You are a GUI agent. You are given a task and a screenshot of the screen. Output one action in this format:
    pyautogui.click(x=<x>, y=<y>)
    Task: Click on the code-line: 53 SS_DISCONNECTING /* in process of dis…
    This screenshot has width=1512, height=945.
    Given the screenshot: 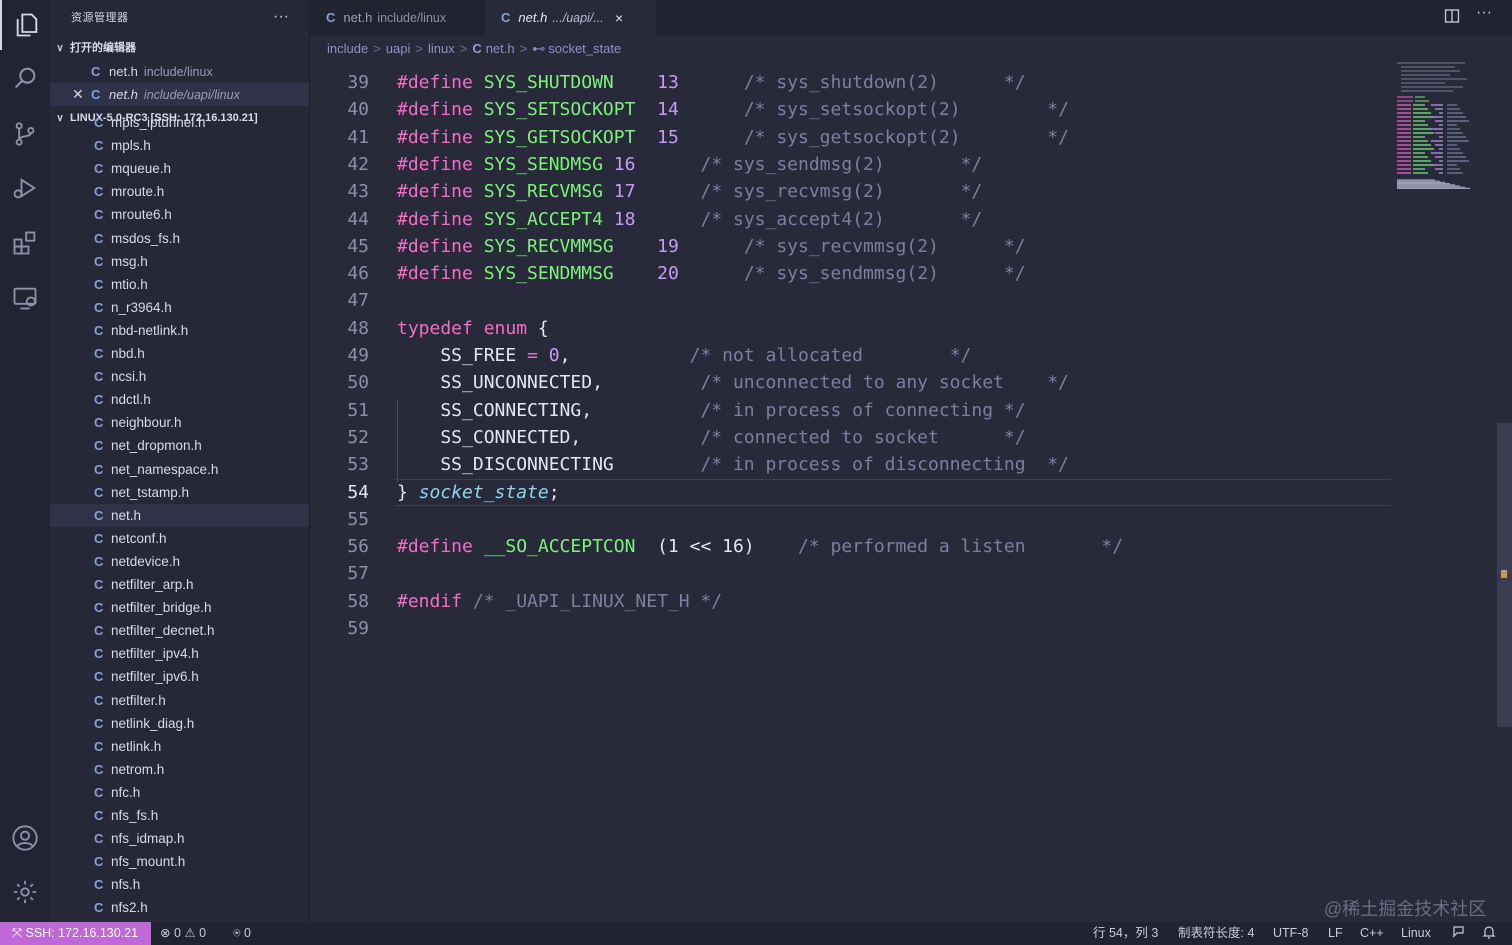 What is the action you would take?
    pyautogui.click(x=902, y=464)
    